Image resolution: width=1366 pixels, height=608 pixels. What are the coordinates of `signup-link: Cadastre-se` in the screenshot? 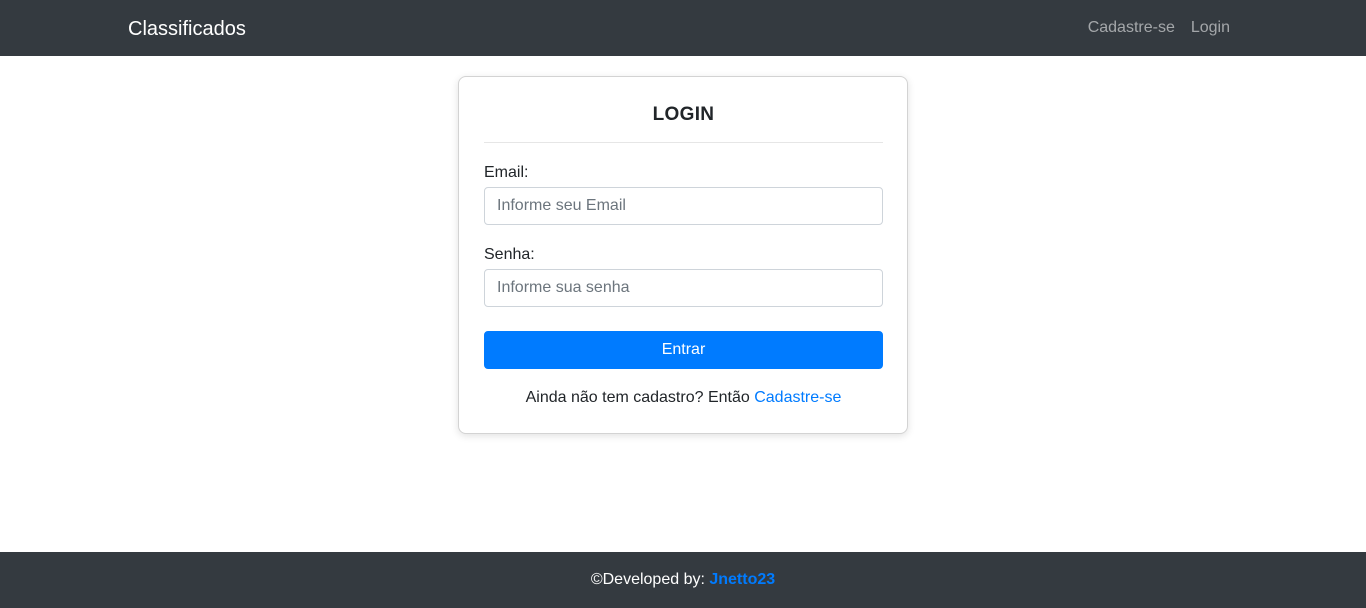 It's located at (797, 397).